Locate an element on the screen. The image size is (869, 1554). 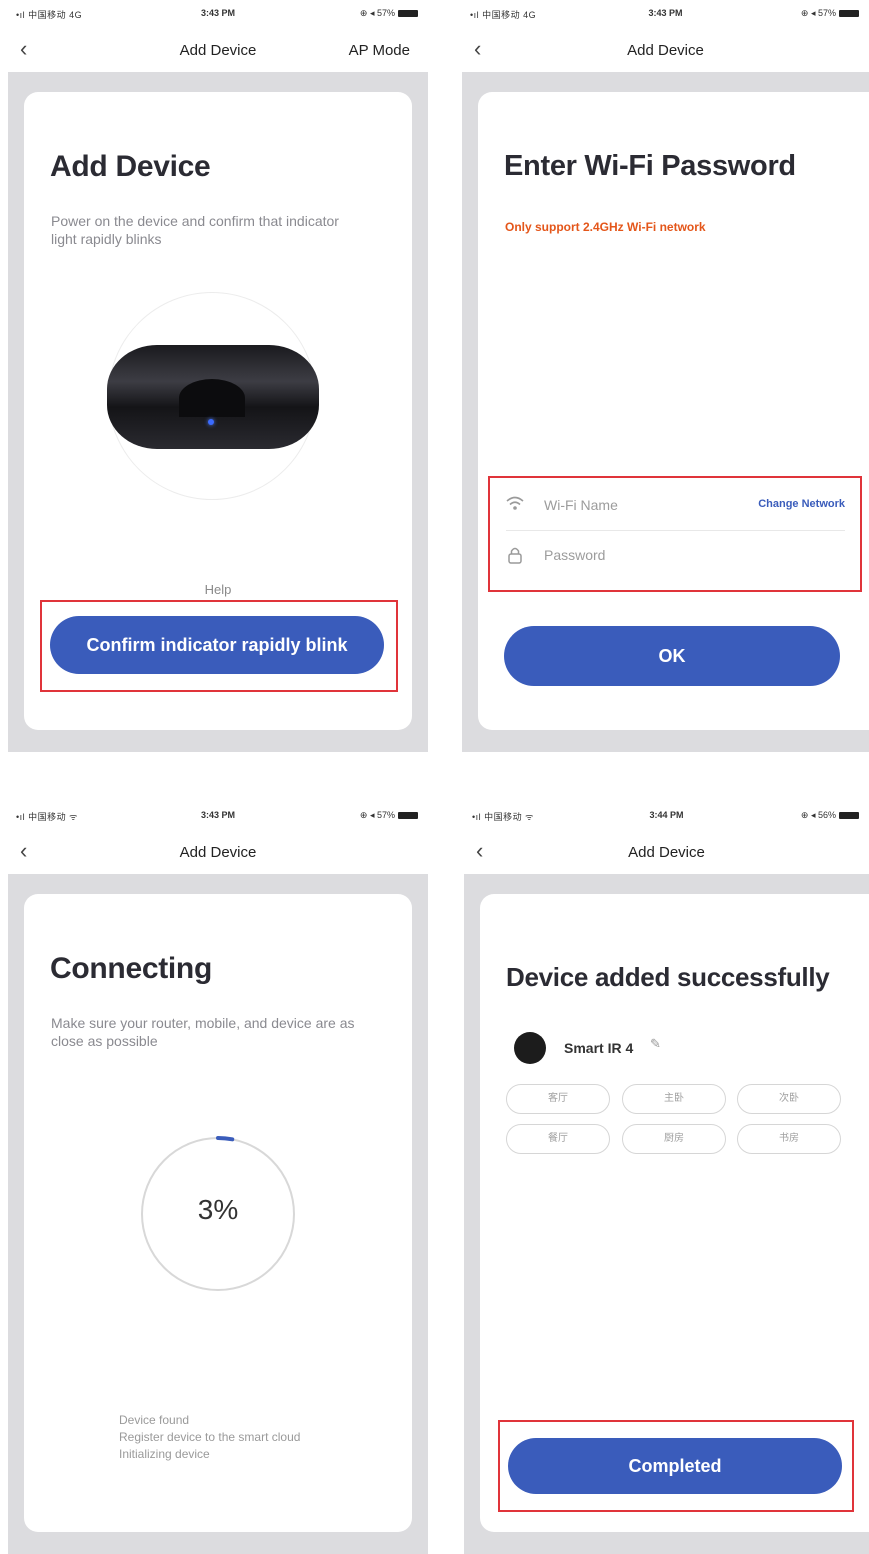
wifi-name-row: Change Network is located at coordinates (675, 507).